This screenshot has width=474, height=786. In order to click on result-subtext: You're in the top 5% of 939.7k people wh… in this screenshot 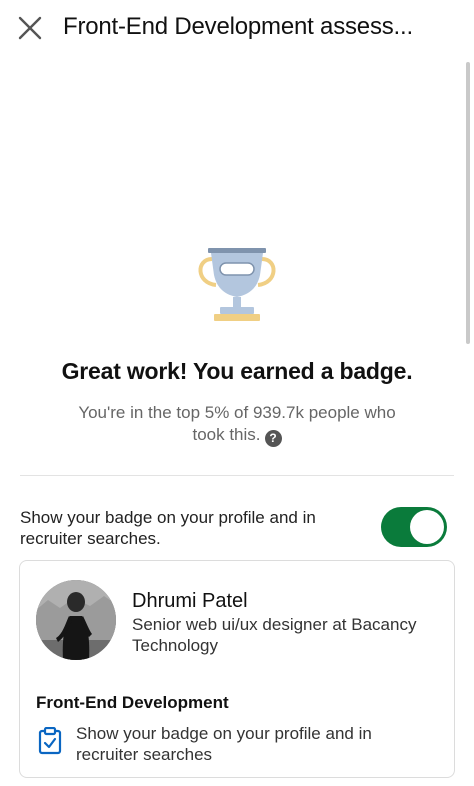, I will do `click(237, 424)`.